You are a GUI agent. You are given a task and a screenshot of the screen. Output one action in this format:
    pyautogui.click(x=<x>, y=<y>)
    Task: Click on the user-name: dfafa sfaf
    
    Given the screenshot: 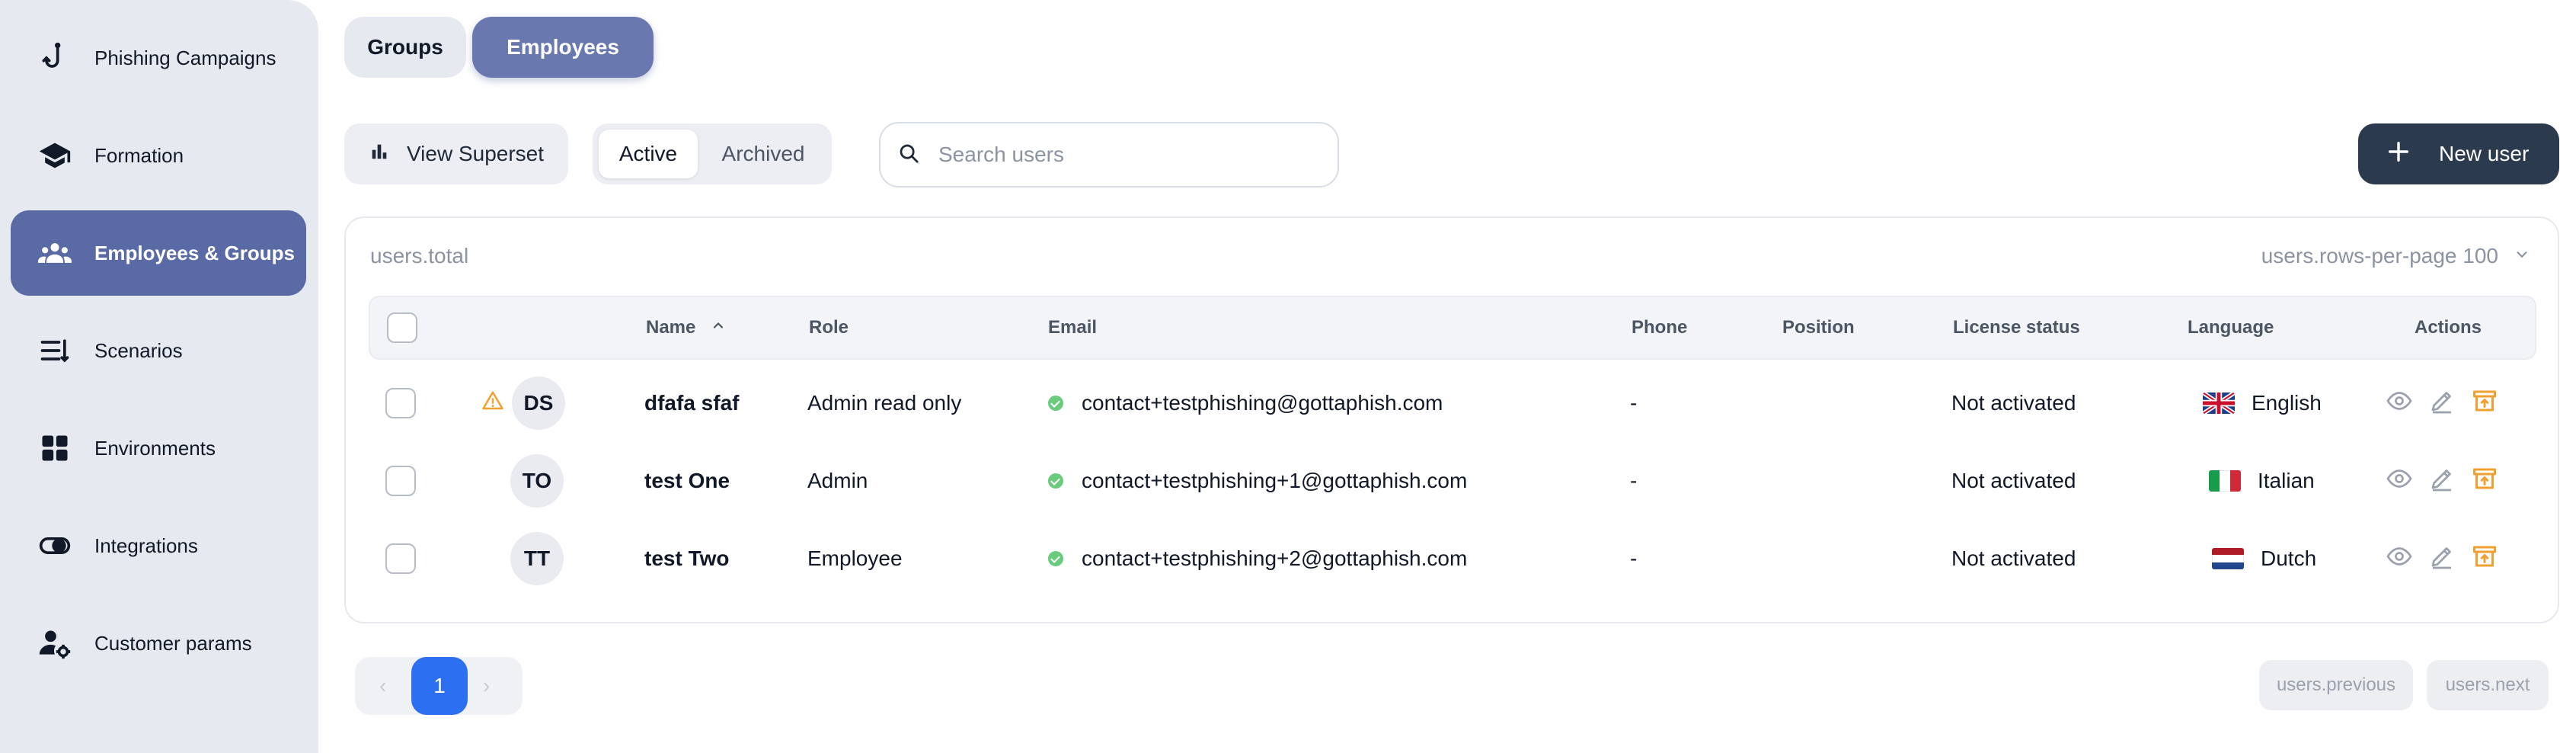 What is the action you would take?
    pyautogui.click(x=692, y=403)
    